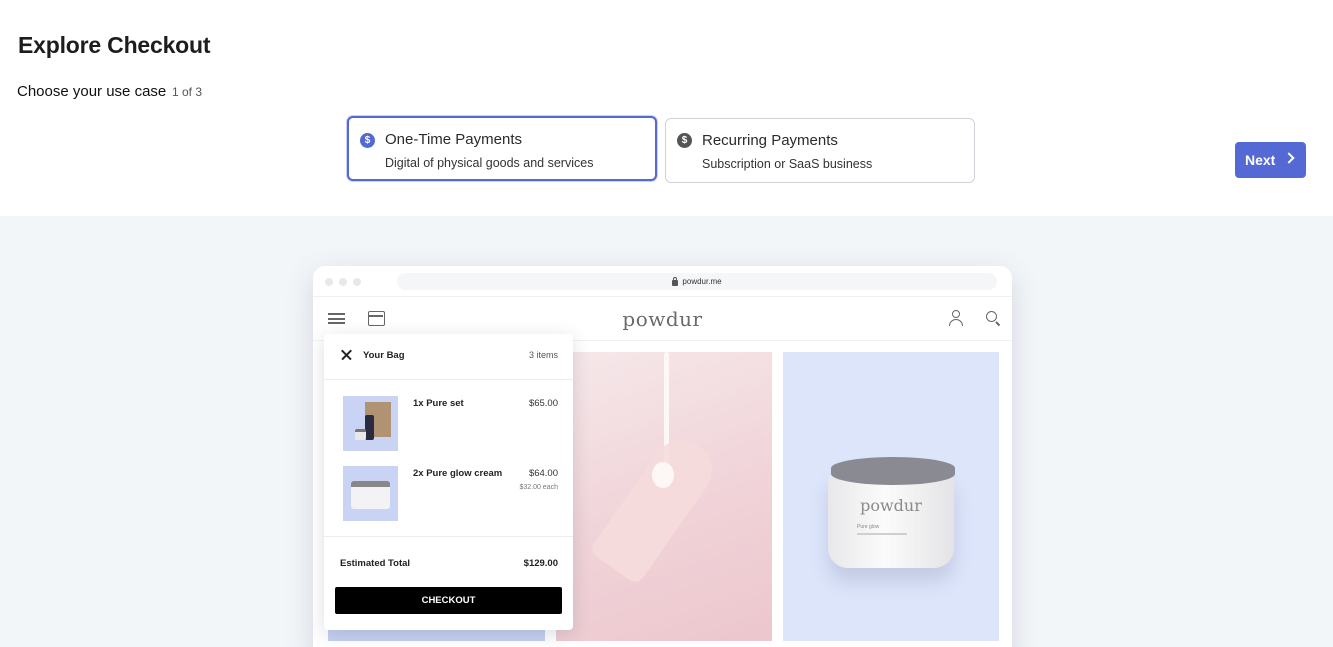  I want to click on bag-header: Your Bag 3 items, so click(448, 357).